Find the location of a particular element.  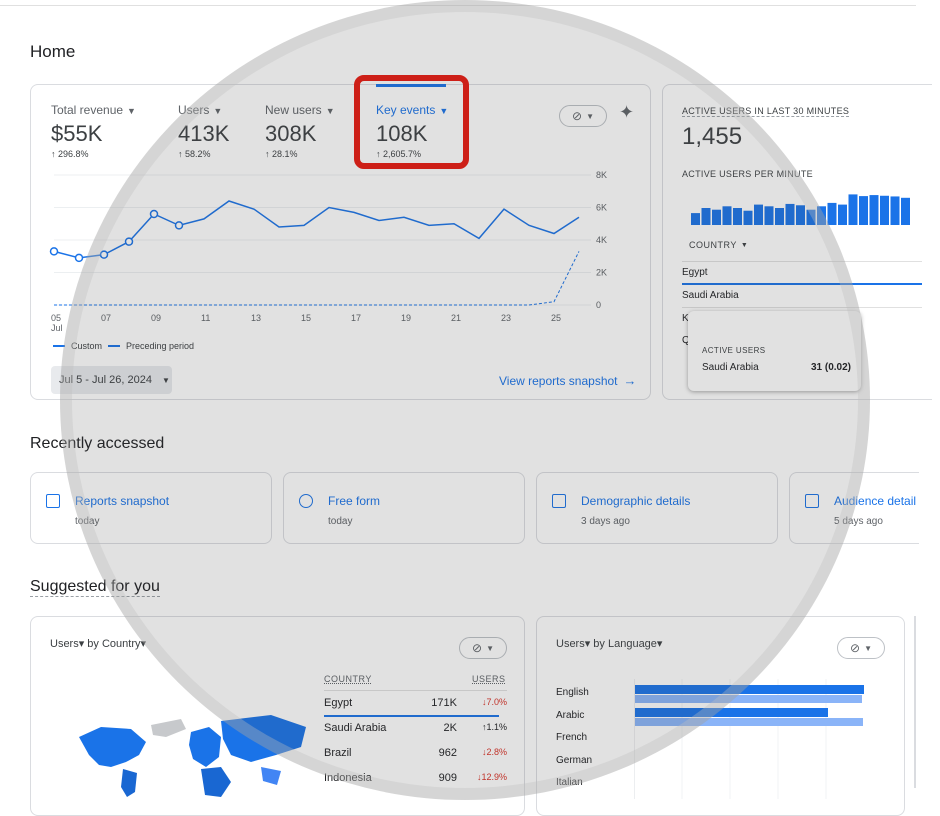

x-tick-label: 25 is located at coordinates (556, 318).